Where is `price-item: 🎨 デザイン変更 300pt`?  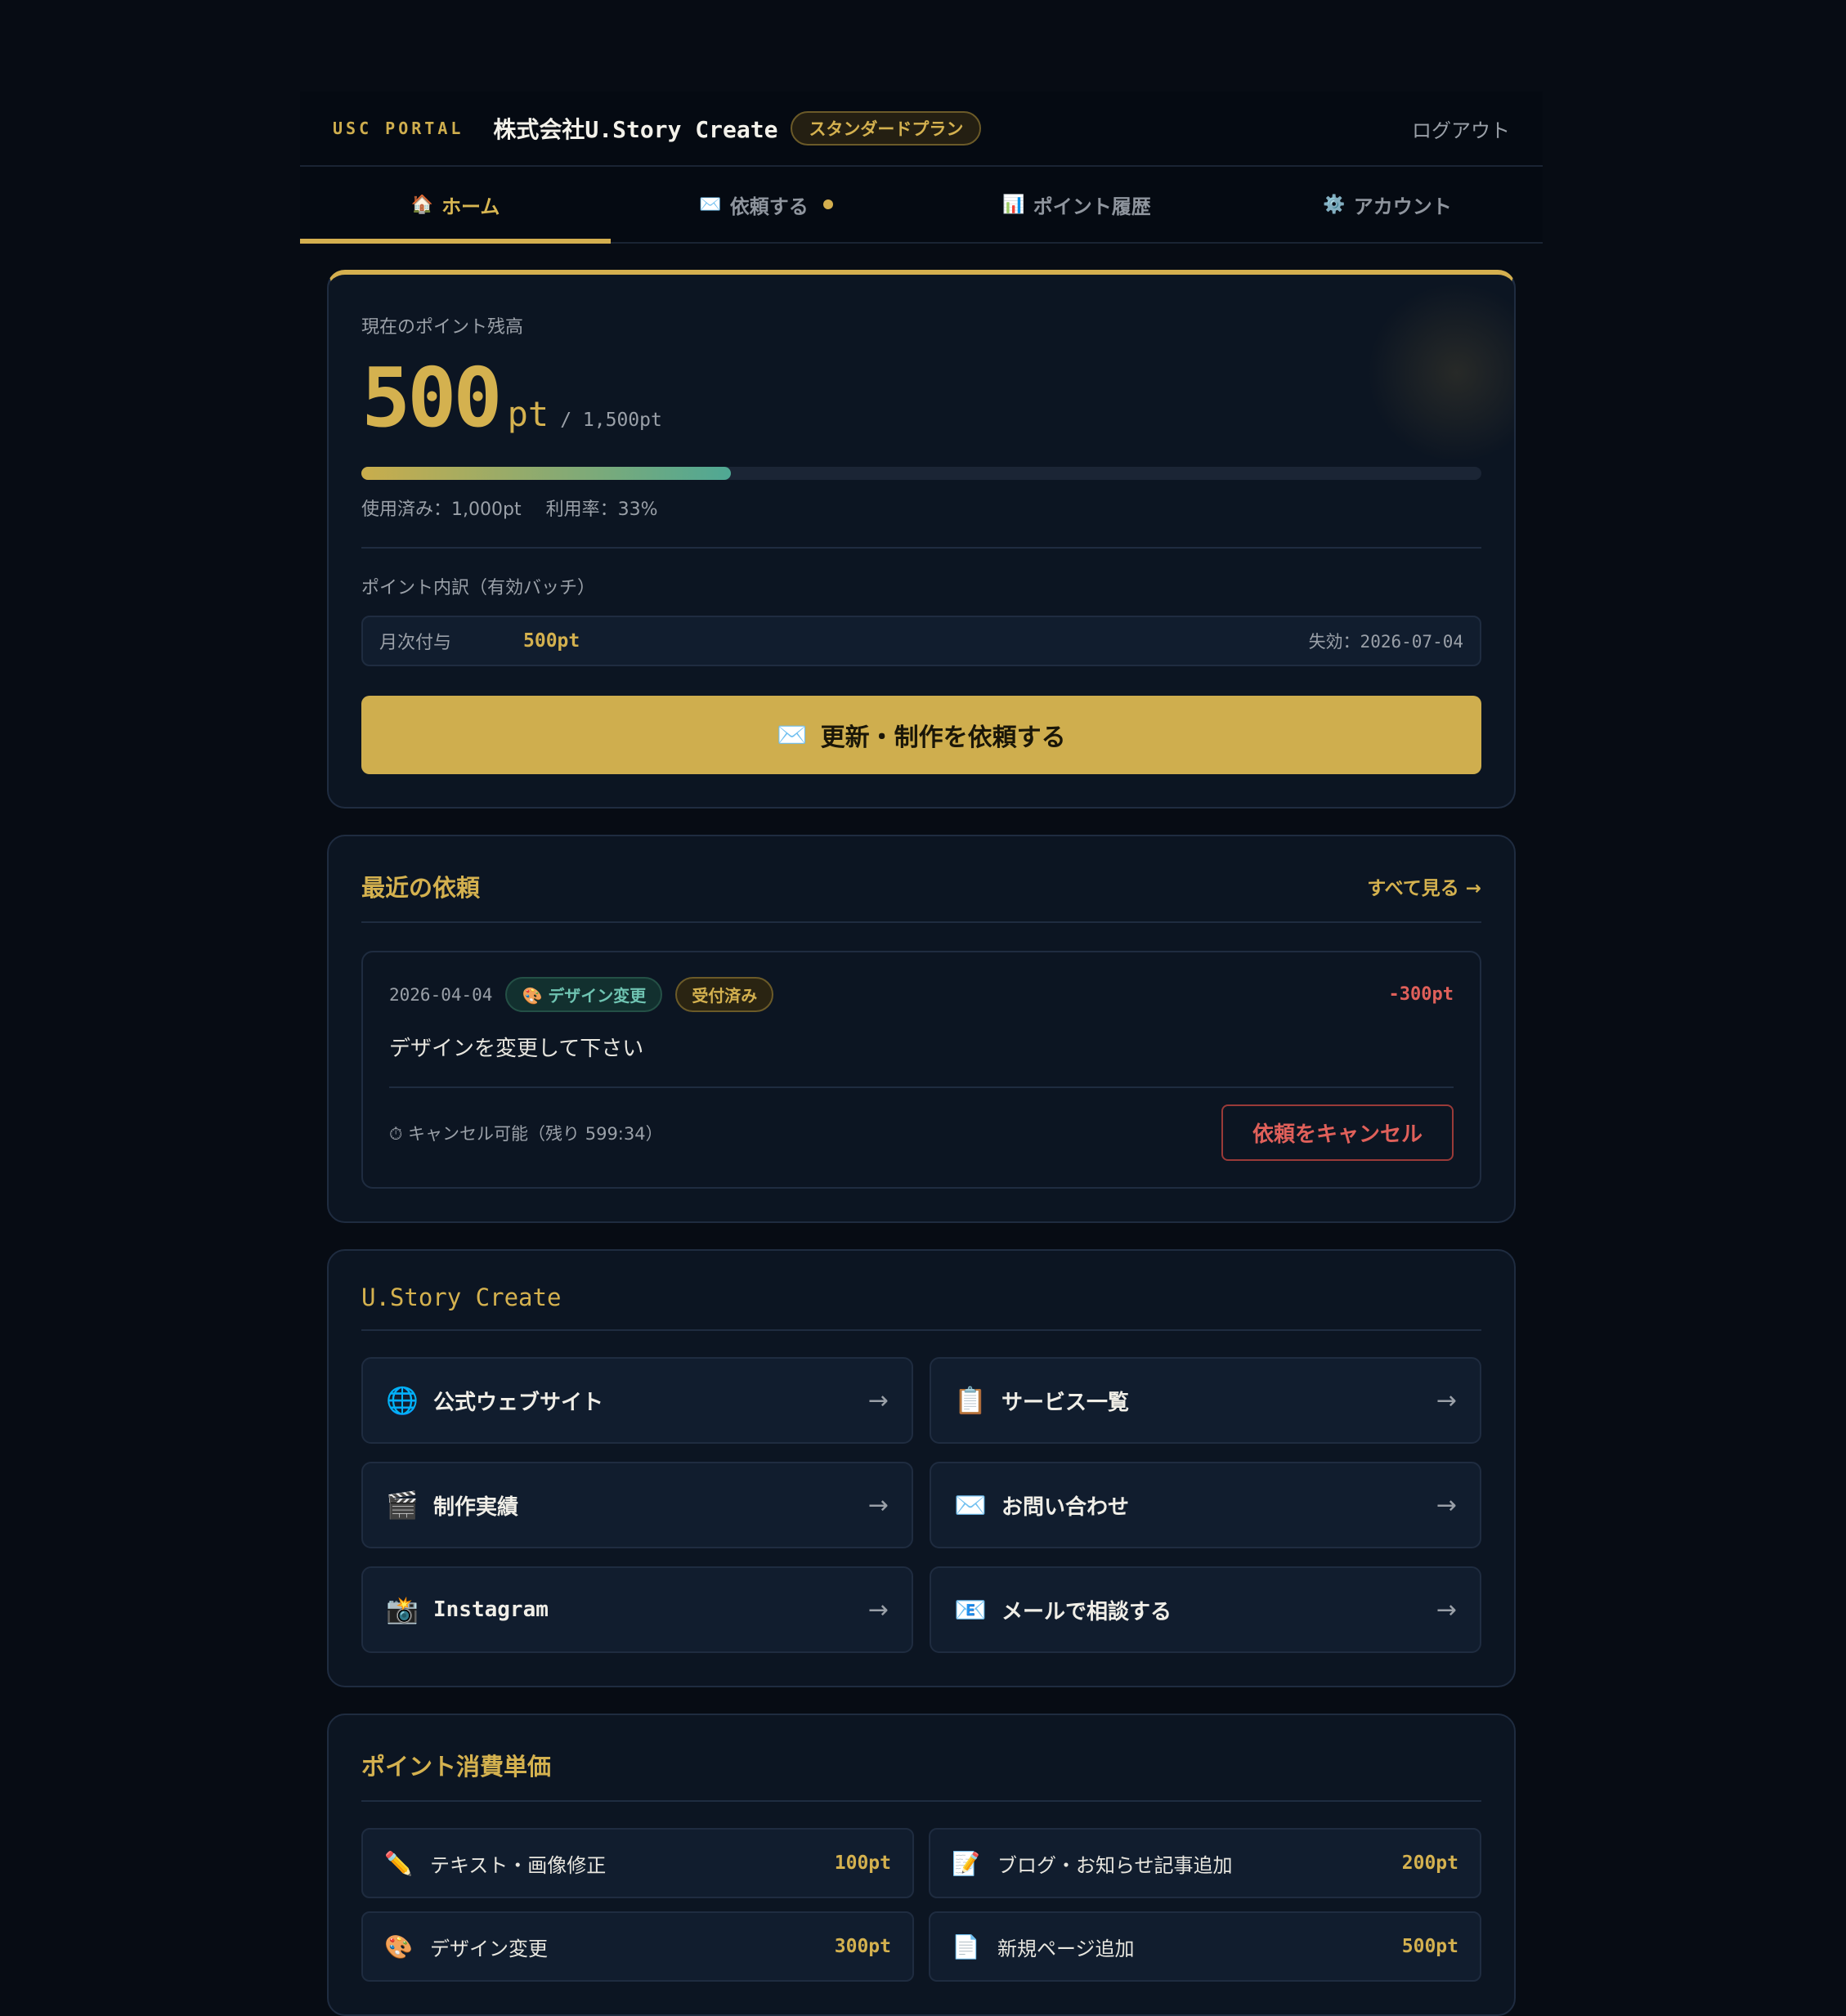 price-item: 🎨 デザイン変更 300pt is located at coordinates (637, 1947).